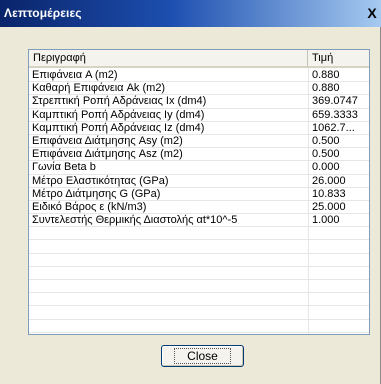  I want to click on table-row: Επιφάνεια Διάτμησης Asz (m2) 0.500, so click(199, 155).